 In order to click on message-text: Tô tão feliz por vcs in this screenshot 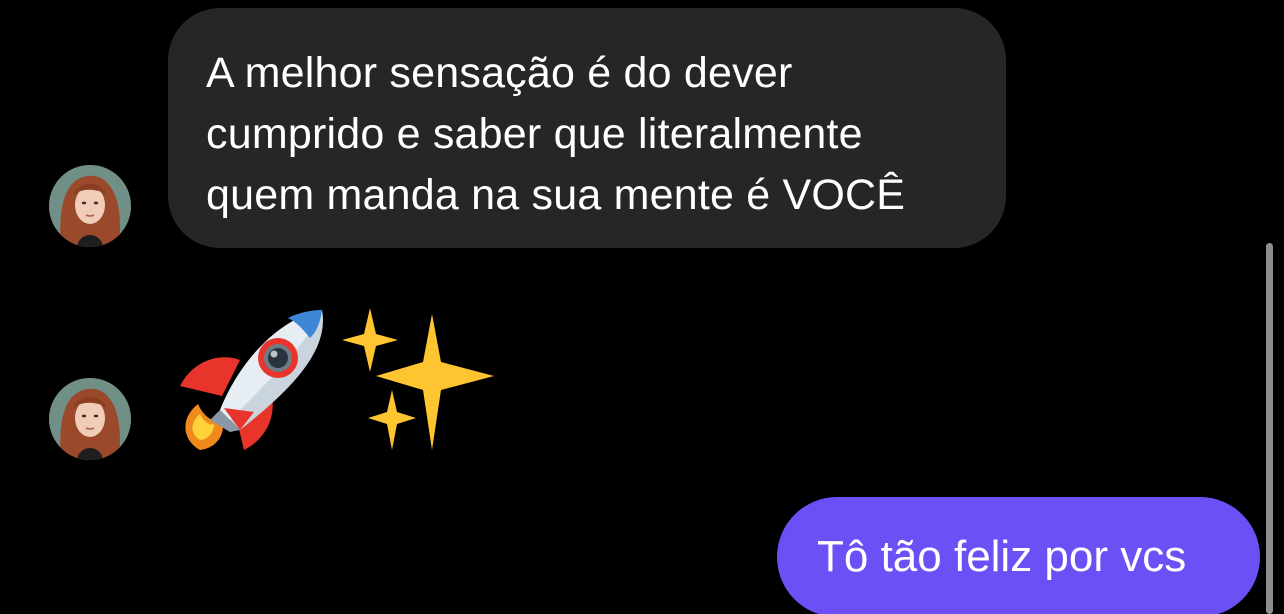, I will do `click(1002, 556)`.